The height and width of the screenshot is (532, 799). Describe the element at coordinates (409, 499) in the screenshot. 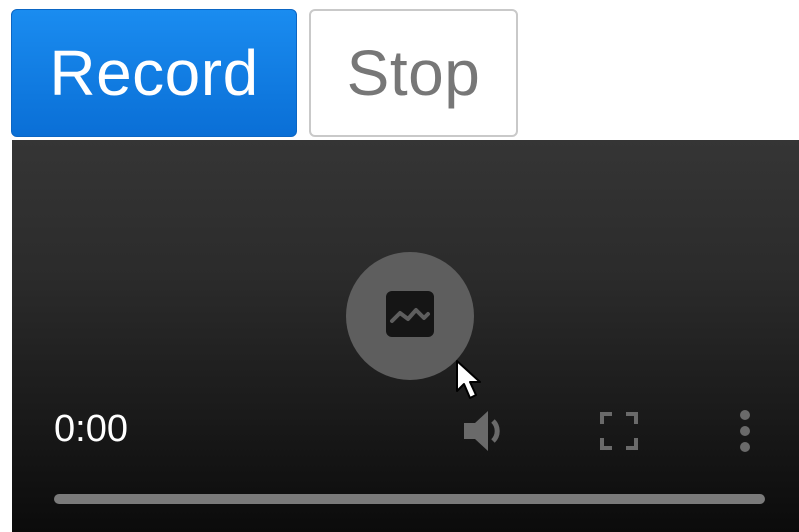

I see `progress-bar` at that location.